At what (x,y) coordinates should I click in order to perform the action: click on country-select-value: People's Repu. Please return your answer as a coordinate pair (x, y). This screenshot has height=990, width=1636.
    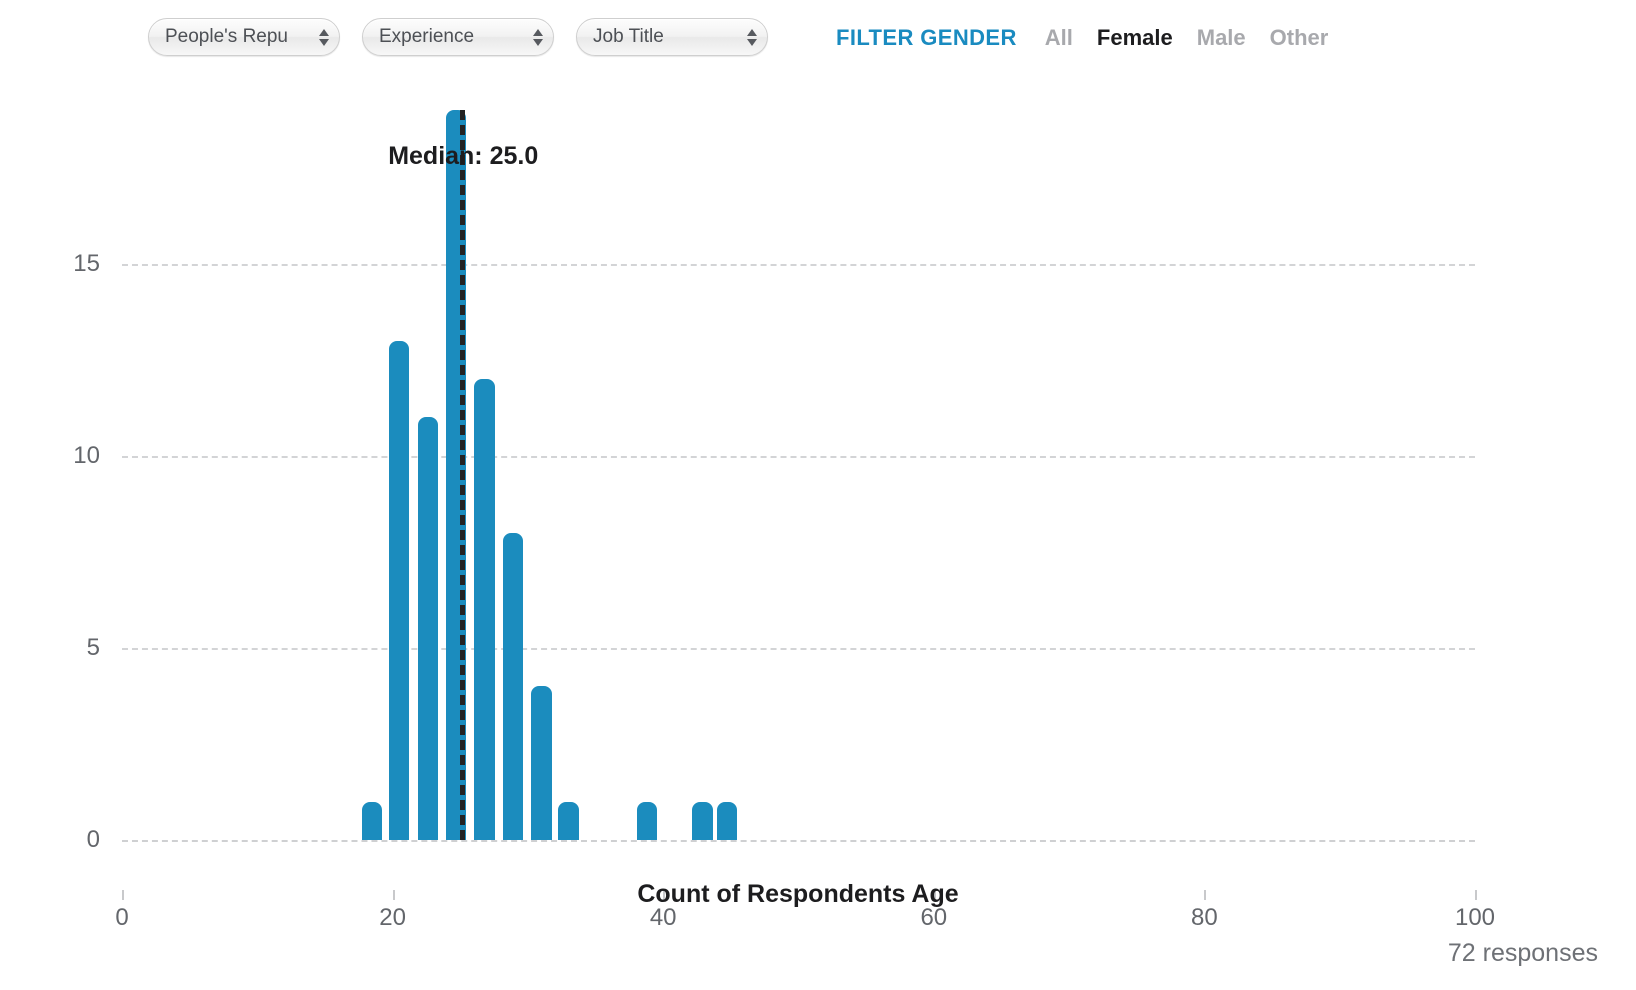
    Looking at the image, I should click on (226, 36).